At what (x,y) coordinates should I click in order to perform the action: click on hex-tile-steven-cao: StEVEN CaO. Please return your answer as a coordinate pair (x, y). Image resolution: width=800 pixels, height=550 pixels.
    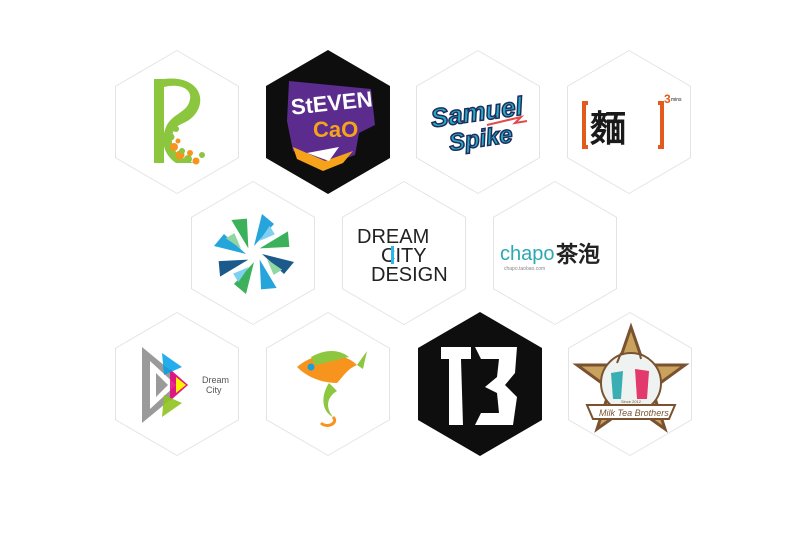
    Looking at the image, I should click on (328, 122).